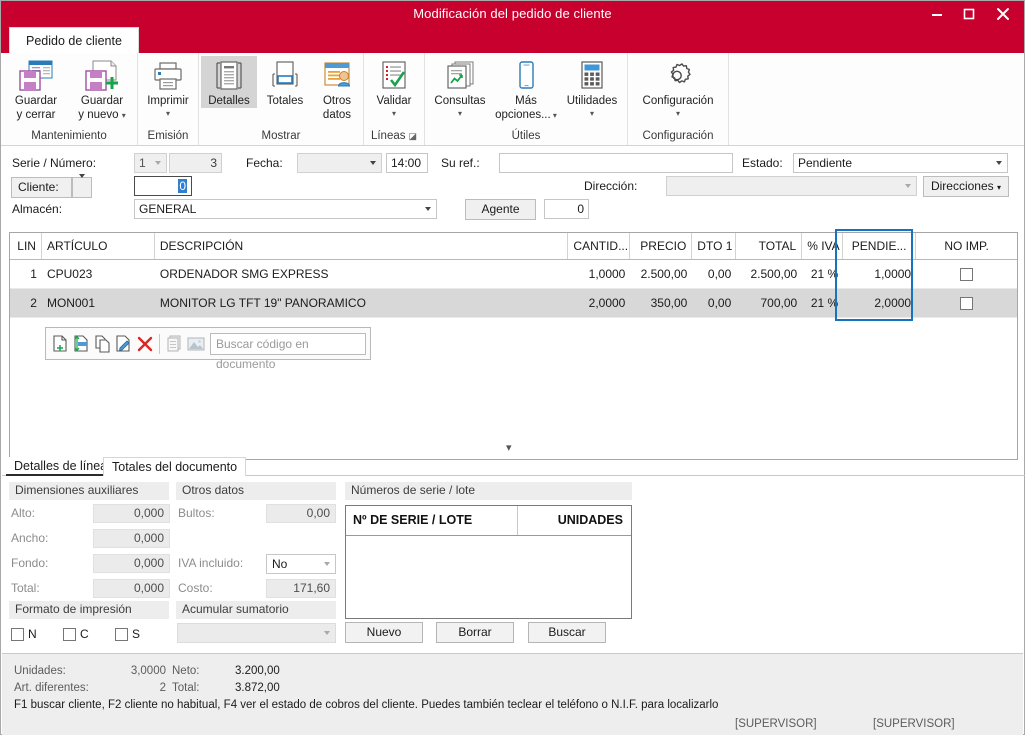 The height and width of the screenshot is (735, 1025). What do you see at coordinates (339, 163) in the screenshot?
I see `fecha-datepicker` at bounding box center [339, 163].